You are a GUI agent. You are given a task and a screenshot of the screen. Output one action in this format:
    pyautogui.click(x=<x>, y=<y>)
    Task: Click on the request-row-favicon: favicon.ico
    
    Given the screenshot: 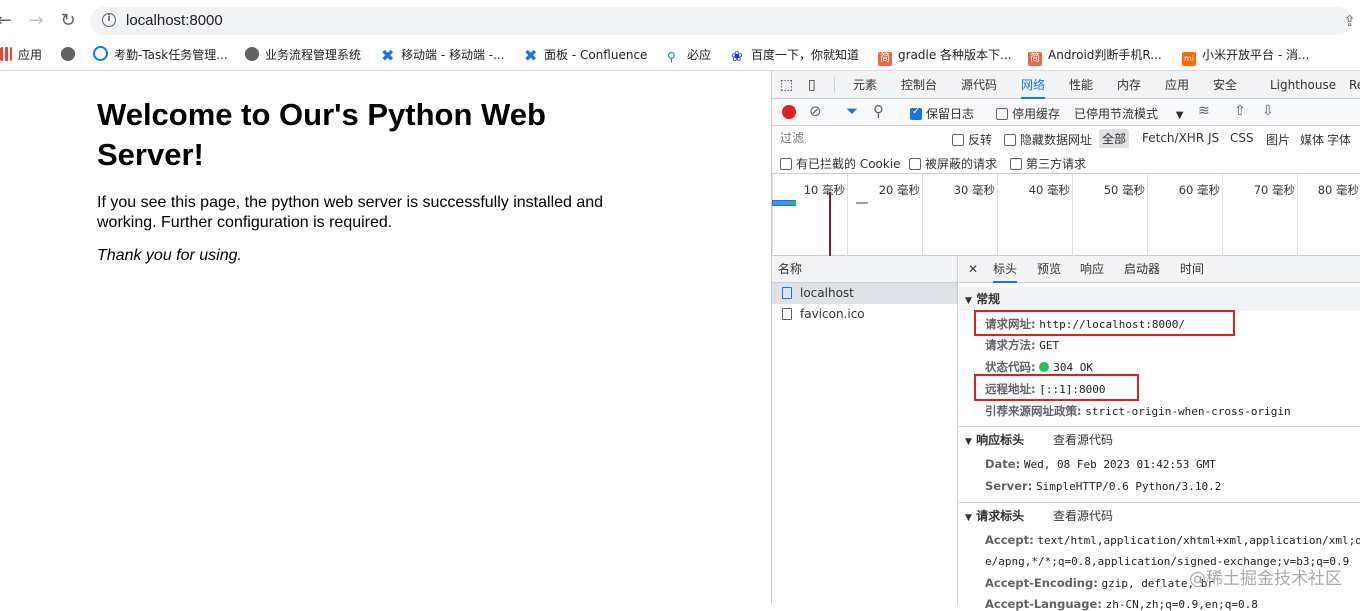 What is the action you would take?
    pyautogui.click(x=864, y=314)
    